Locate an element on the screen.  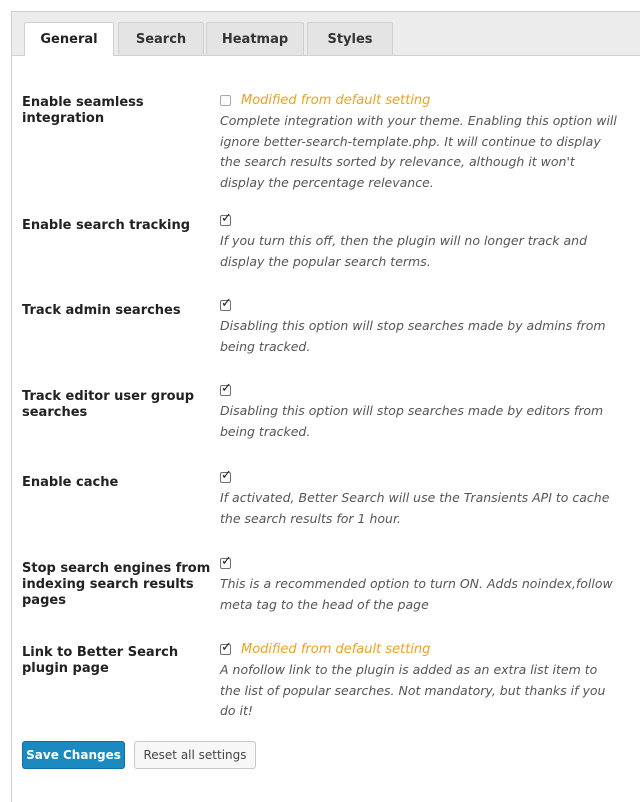
setting-label: Track editor user group searches is located at coordinates (108, 404).